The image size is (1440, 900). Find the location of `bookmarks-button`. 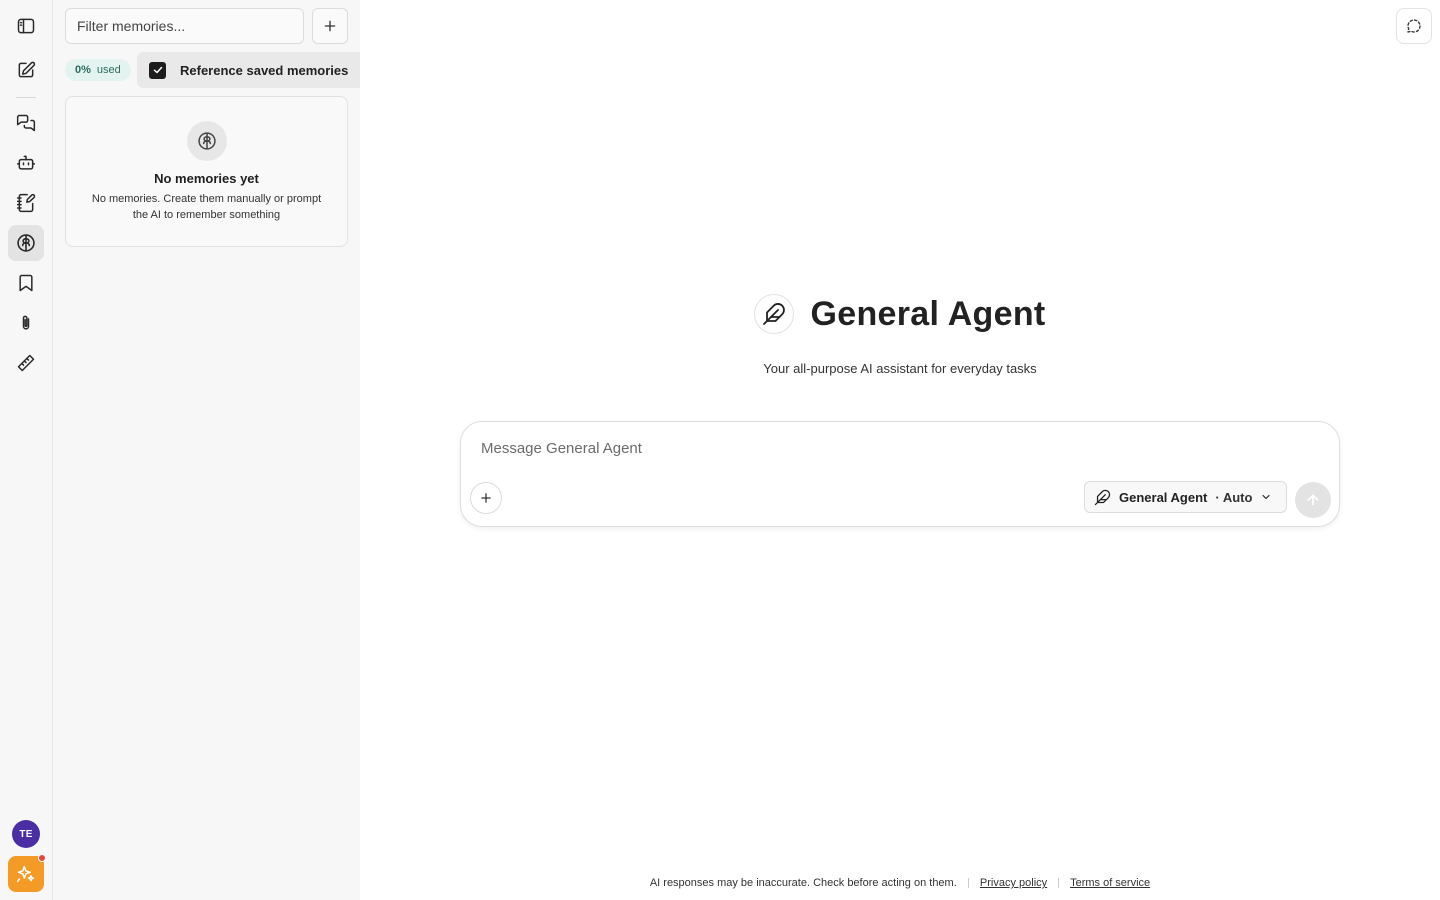

bookmarks-button is located at coordinates (26, 283).